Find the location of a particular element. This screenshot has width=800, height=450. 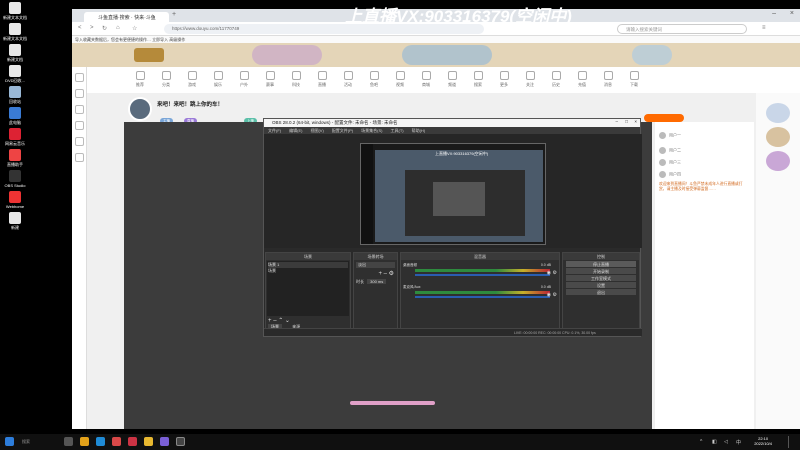

category-item: 搜索 is located at coordinates (478, 79).